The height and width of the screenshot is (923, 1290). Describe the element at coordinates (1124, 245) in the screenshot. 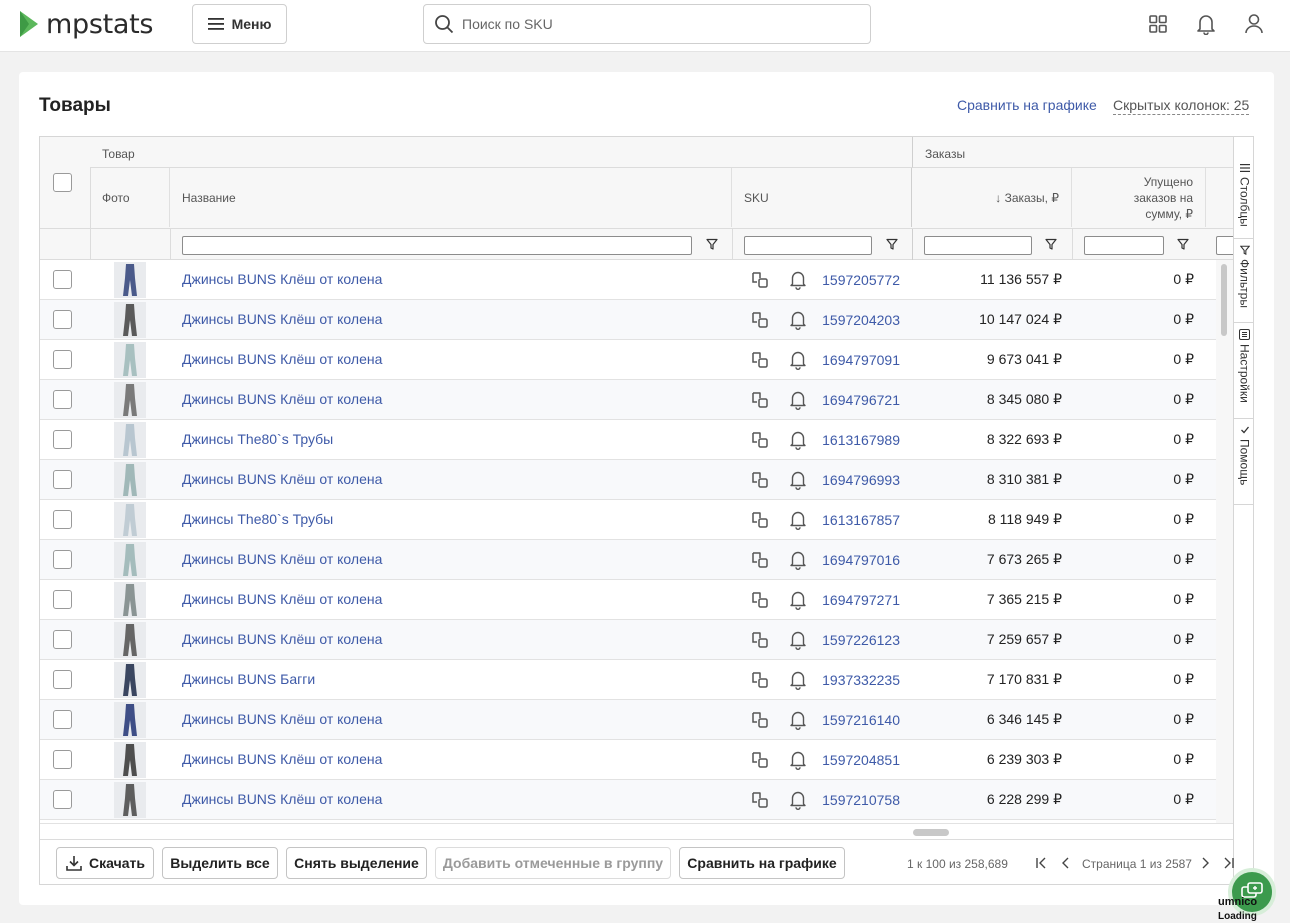

I see `missed-filter-input` at that location.